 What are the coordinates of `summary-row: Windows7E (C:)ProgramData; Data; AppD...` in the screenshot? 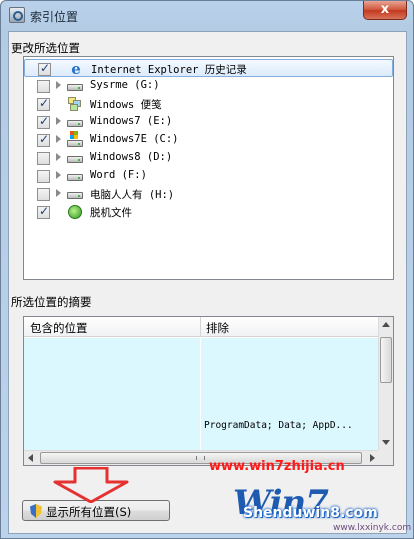 It's located at (201, 426).